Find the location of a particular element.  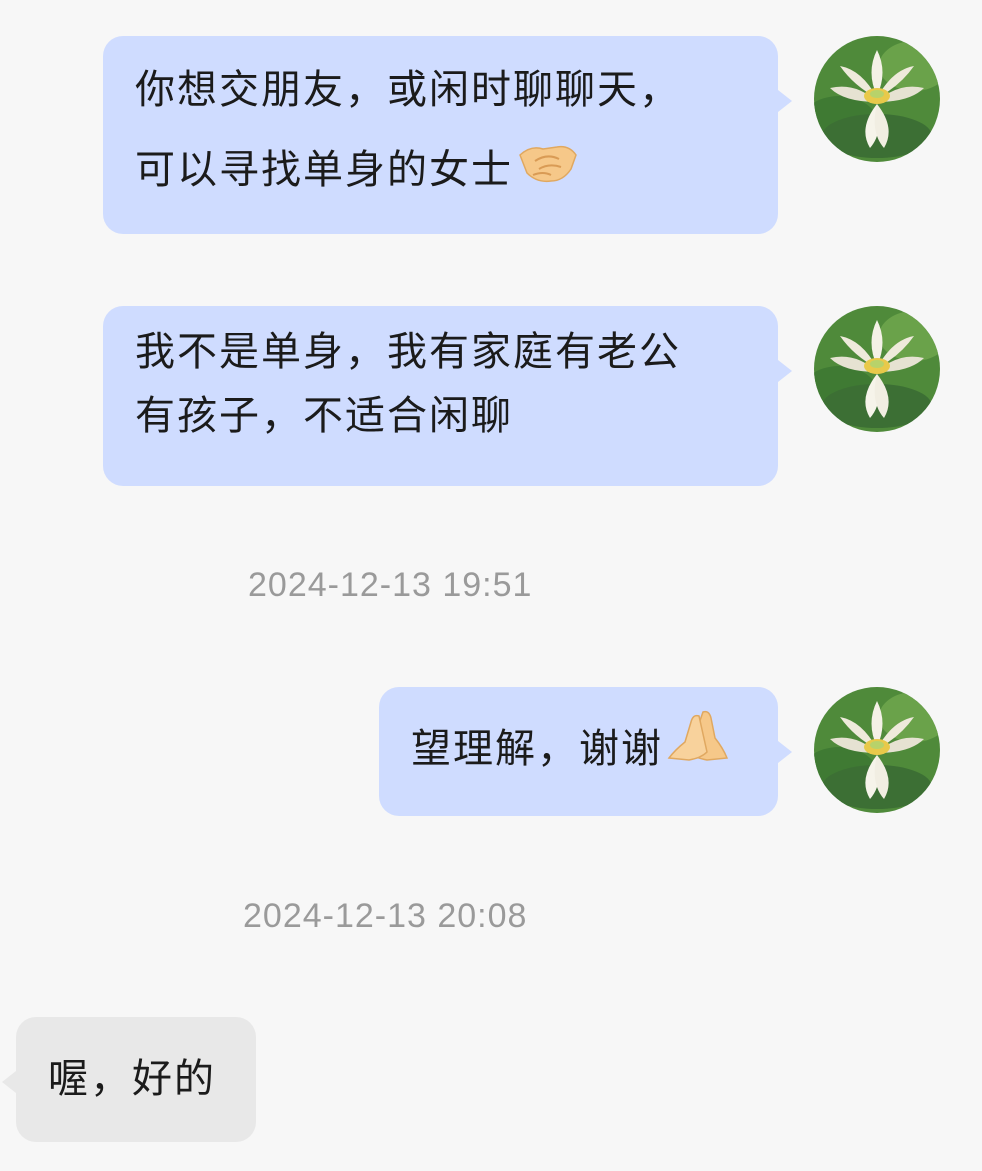

message-bubble-outgoing: 望理解，谢谢 is located at coordinates (578, 751).